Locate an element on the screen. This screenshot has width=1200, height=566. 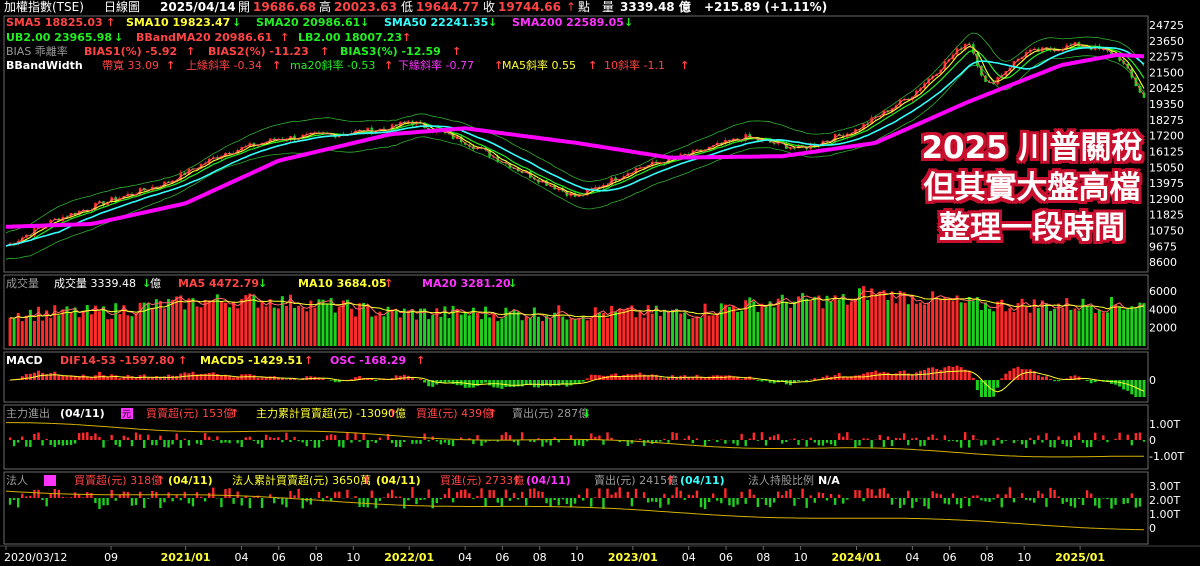
main-force-tick-label: 0 is located at coordinates (1152, 440).